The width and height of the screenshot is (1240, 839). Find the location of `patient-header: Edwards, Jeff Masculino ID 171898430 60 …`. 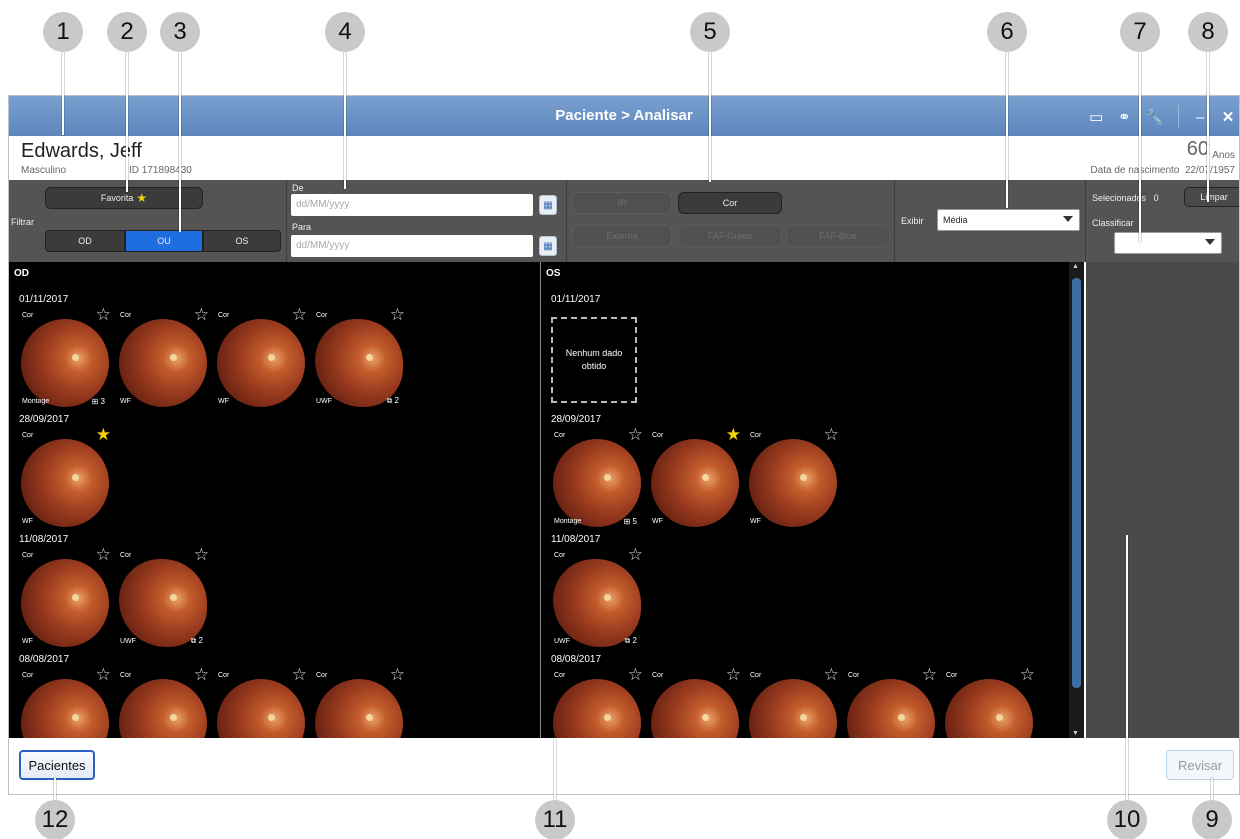

patient-header: Edwards, Jeff Masculino ID 171898430 60 … is located at coordinates (624, 158).